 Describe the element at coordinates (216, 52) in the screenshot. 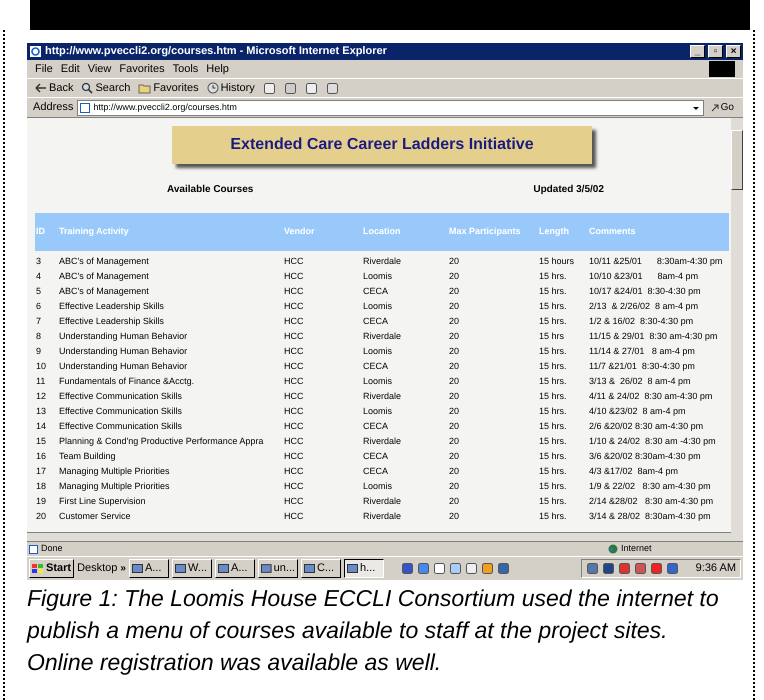

I see `window-title: http://www.pveccli2.org/courses.htm - Microsoft Internet Explorer` at that location.